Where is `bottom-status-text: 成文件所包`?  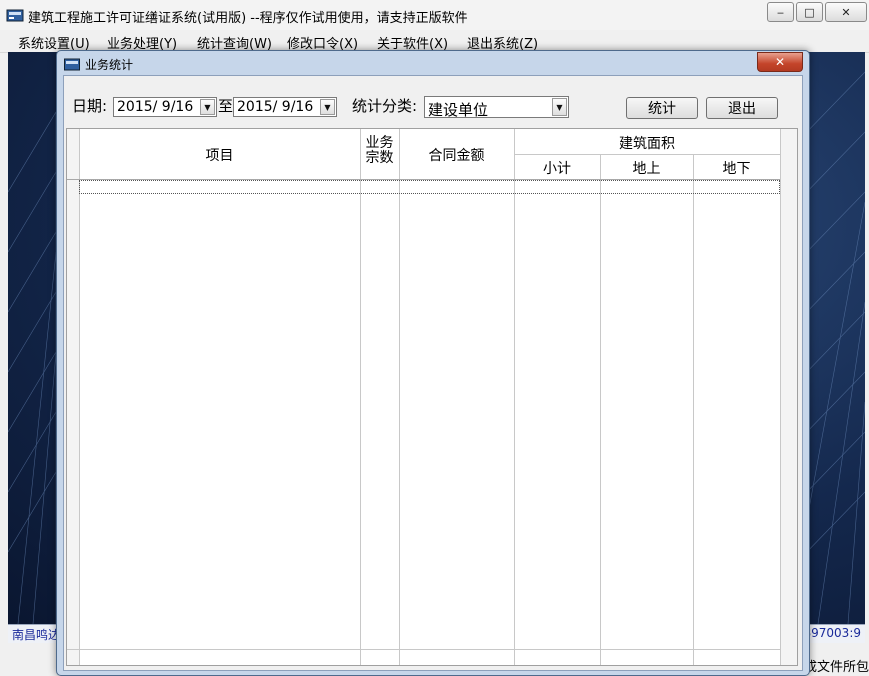 bottom-status-text: 成文件所包 is located at coordinates (836, 667).